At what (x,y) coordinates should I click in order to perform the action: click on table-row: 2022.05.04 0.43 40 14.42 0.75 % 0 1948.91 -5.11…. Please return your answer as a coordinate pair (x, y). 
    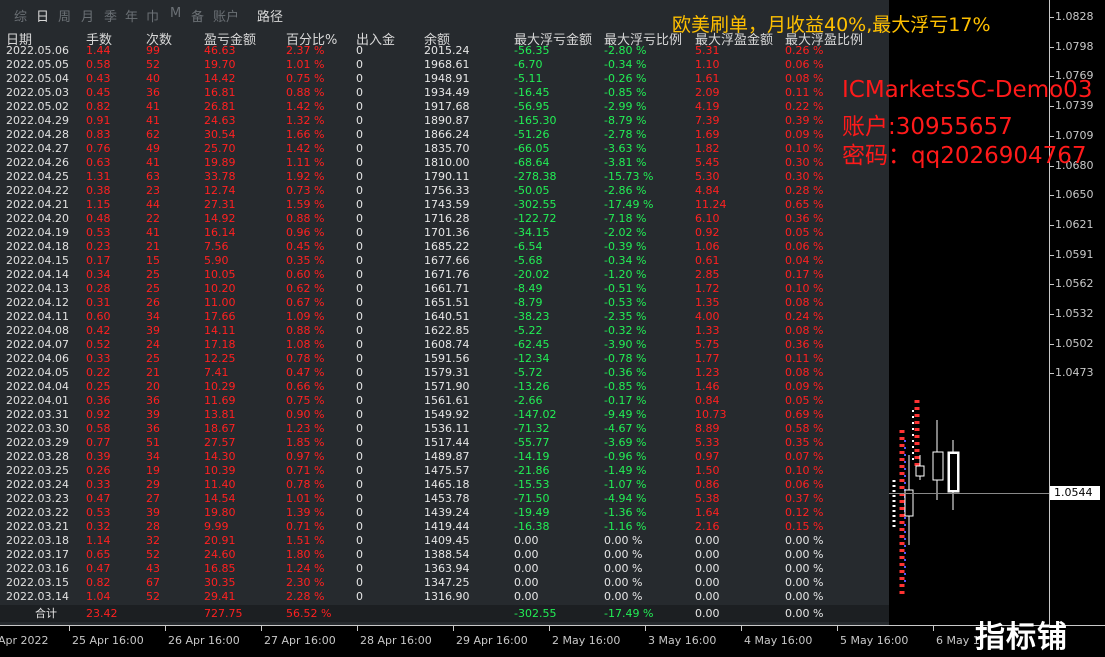
    Looking at the image, I should click on (444, 79).